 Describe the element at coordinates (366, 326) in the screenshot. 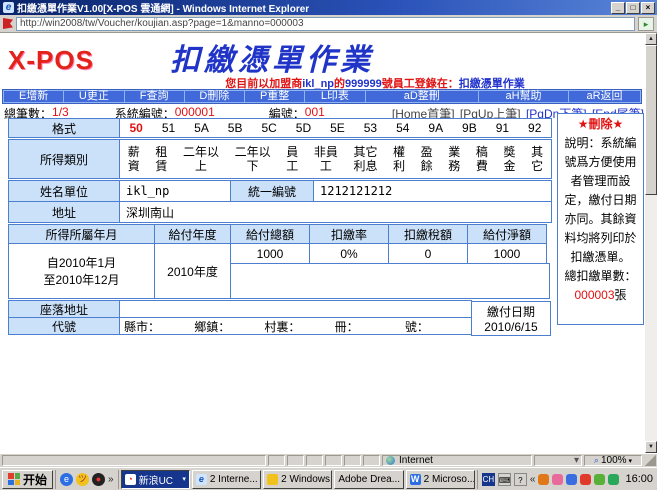

I see `code-book-field: 冊：` at that location.